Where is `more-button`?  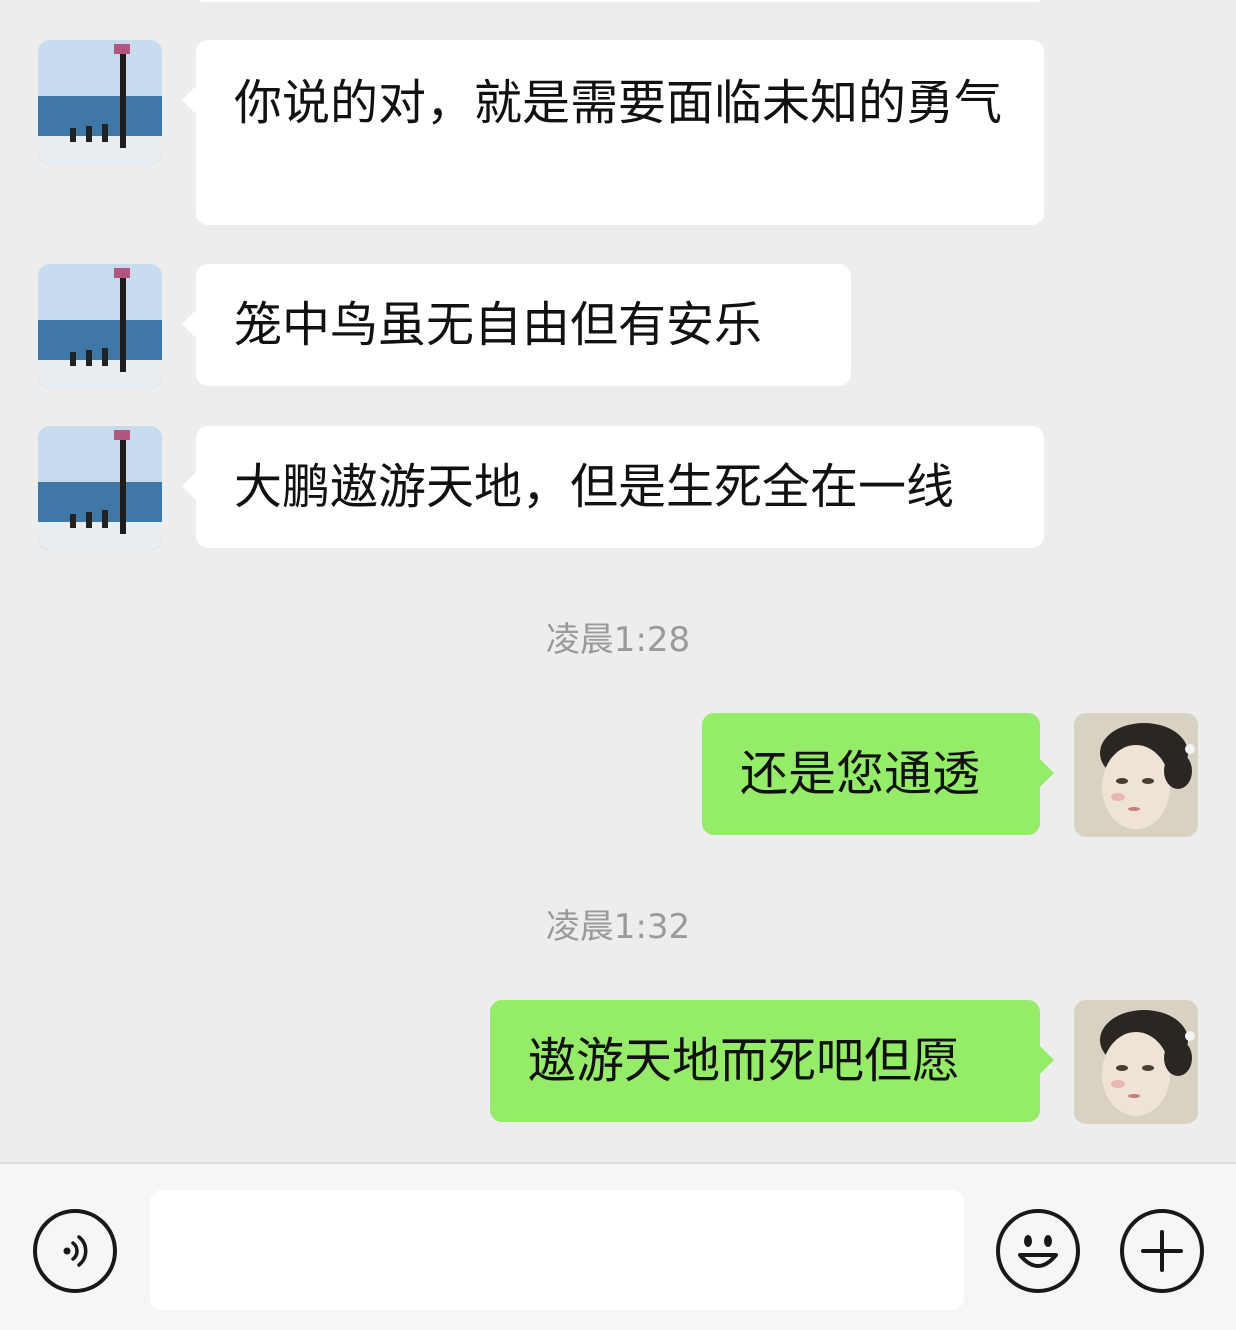
more-button is located at coordinates (1162, 1251).